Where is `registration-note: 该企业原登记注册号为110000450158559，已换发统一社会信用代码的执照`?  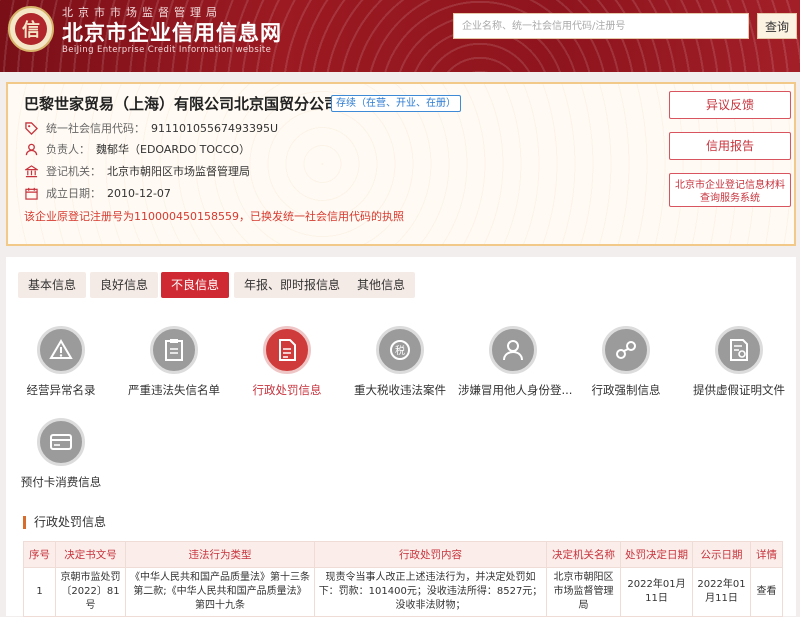
registration-note: 该企业原登记注册号为110000450158559，已换发统一社会信用代码的执照 is located at coordinates (214, 216).